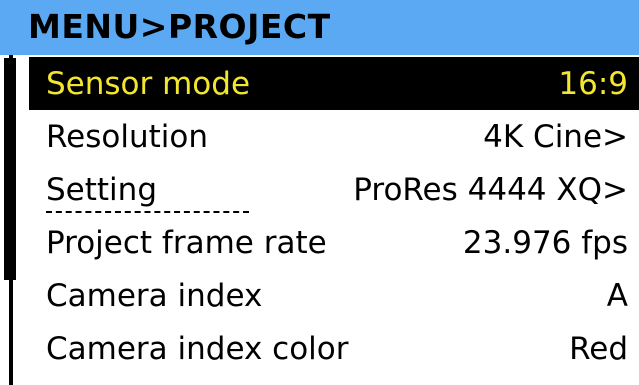  I want to click on menu-item-value: ProRes 4444 XQ>, so click(490, 189).